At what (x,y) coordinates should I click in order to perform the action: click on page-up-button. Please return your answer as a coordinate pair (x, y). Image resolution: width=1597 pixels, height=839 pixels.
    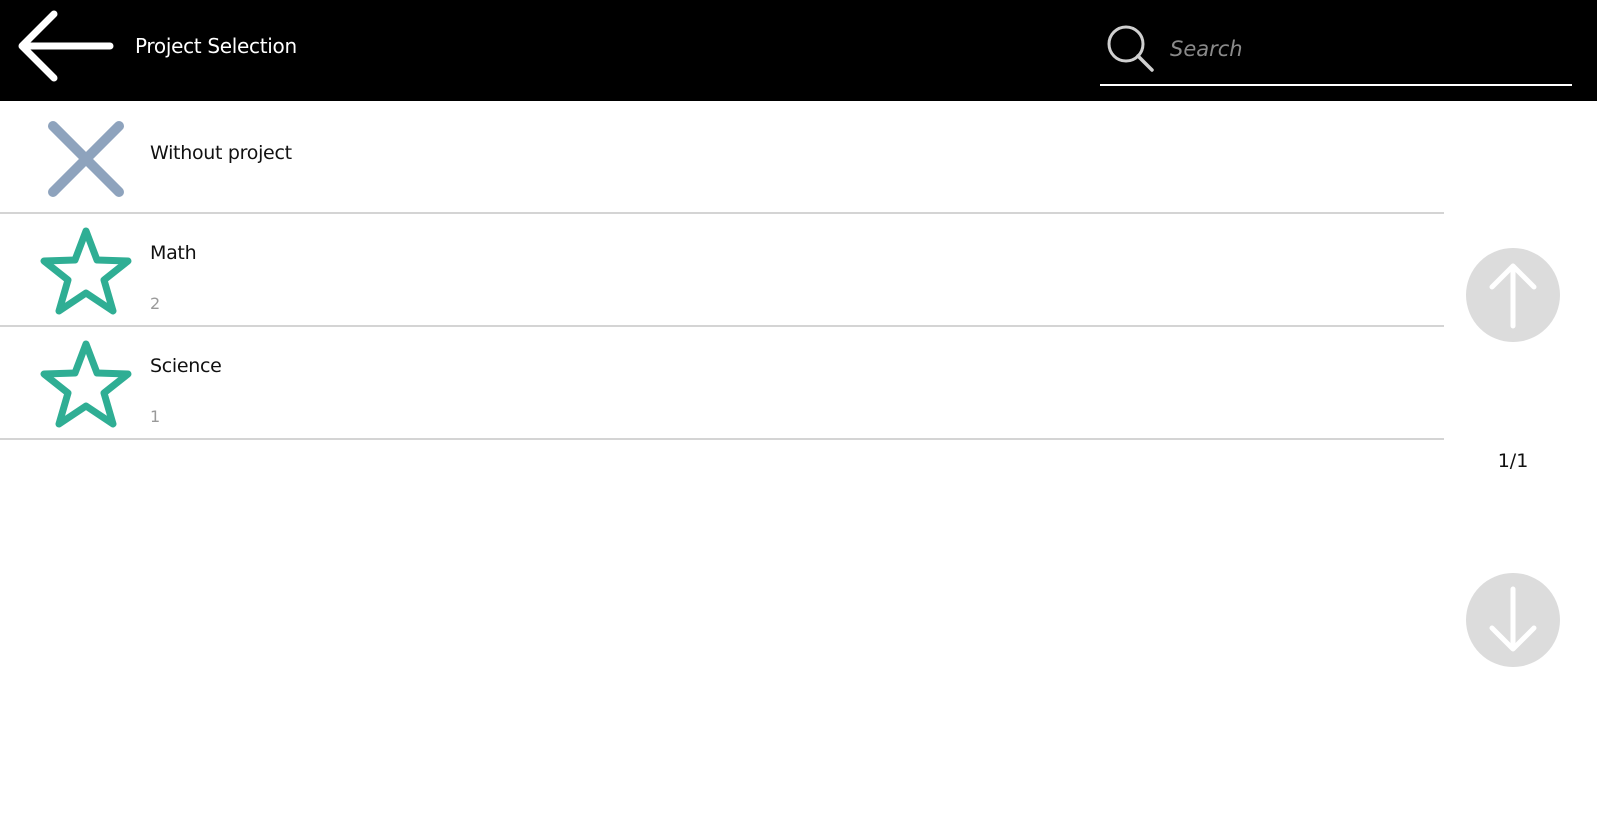
    Looking at the image, I should click on (1513, 295).